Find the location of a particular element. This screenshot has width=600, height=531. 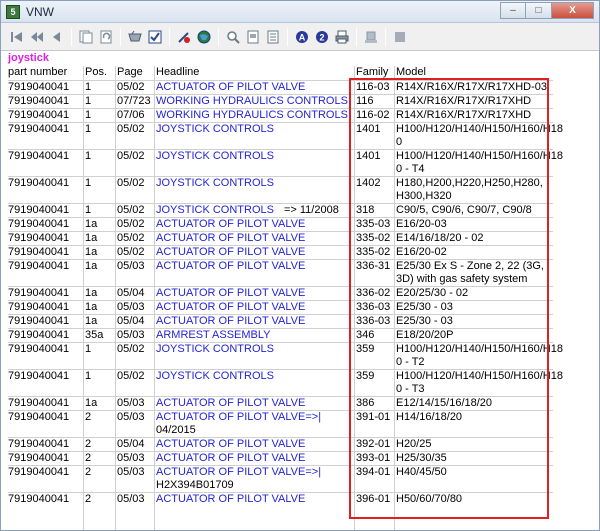

zoom-icon is located at coordinates (233, 37).